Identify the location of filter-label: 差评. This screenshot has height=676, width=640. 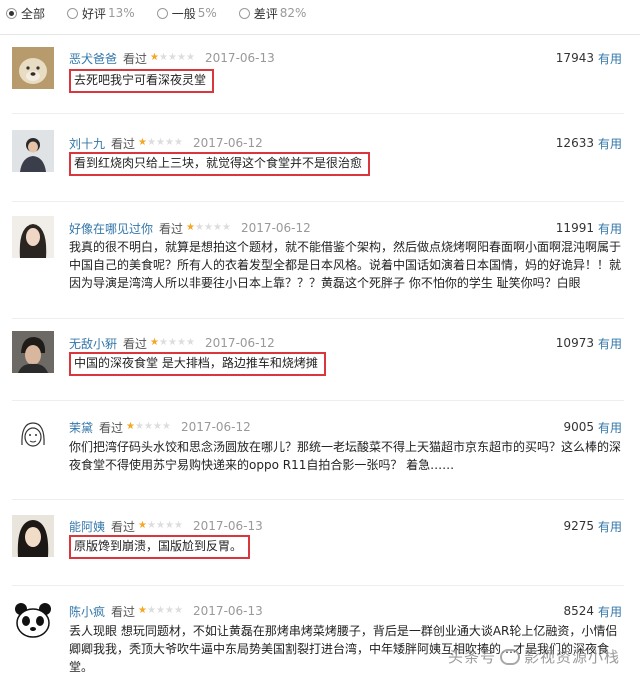
(265, 13).